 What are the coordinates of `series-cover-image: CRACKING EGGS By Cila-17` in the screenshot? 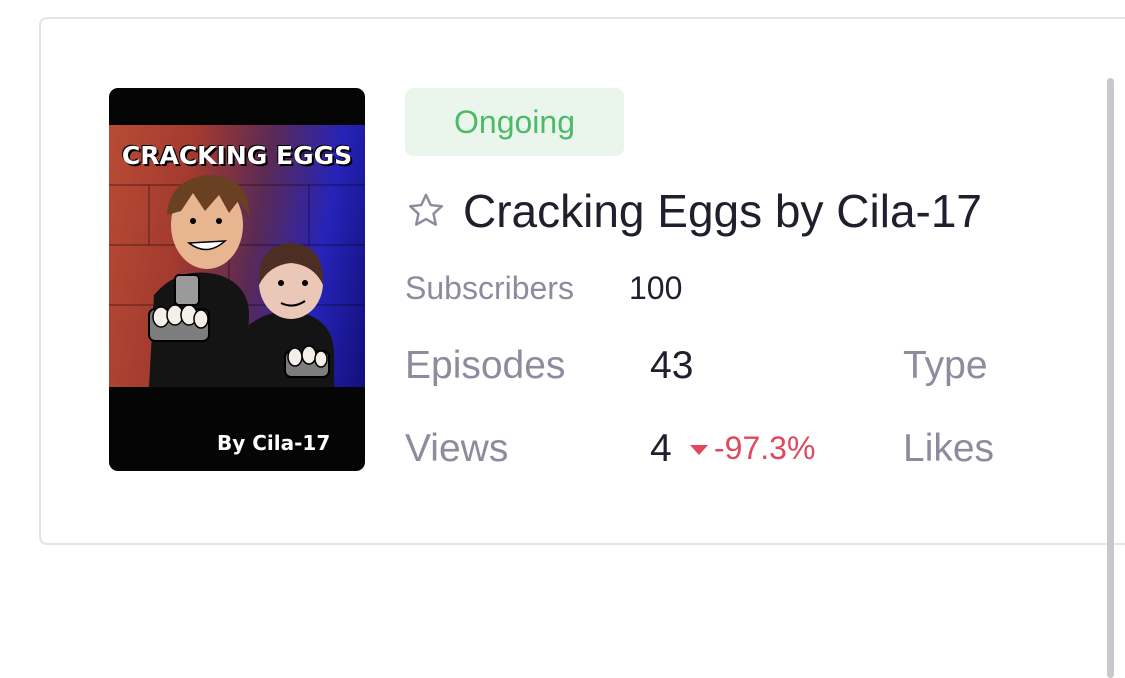 It's located at (237, 279).